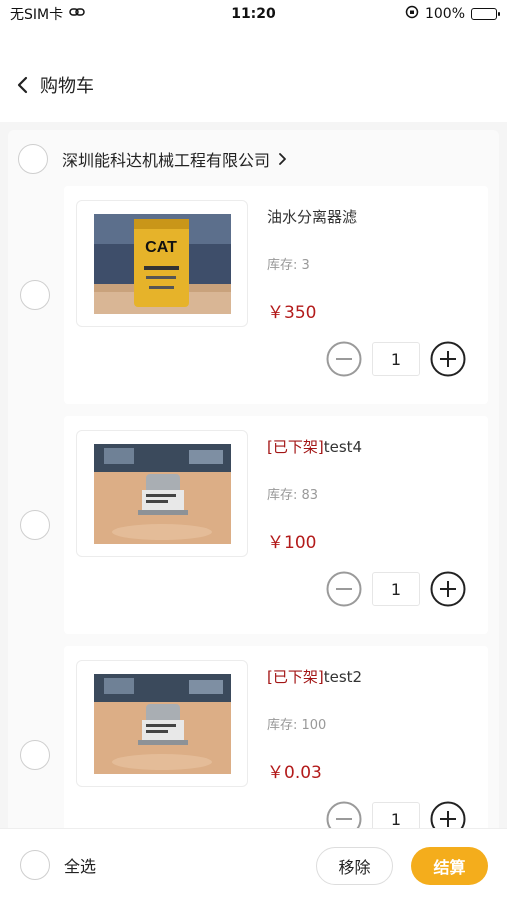 The image size is (507, 900). Describe the element at coordinates (58, 865) in the screenshot. I see `select-all: 全选` at that location.